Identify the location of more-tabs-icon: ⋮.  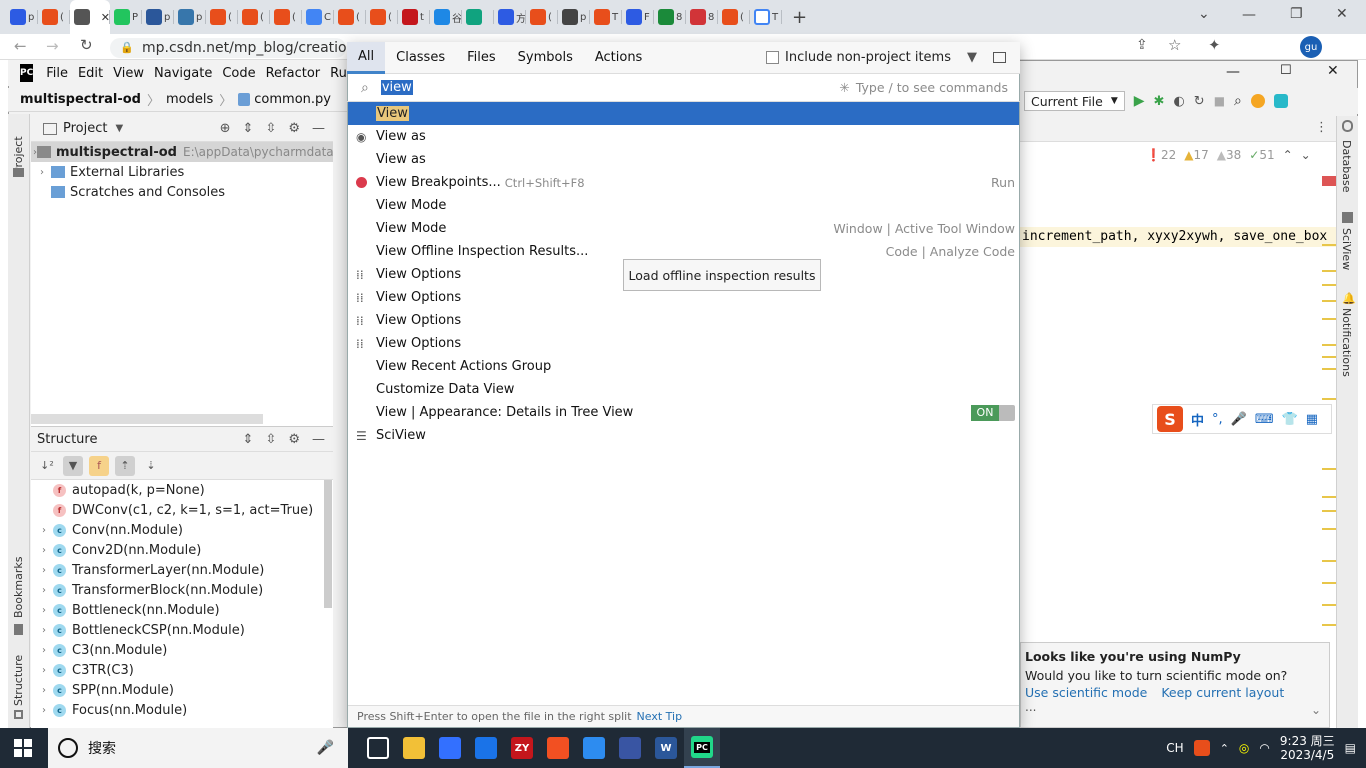
(1321, 127).